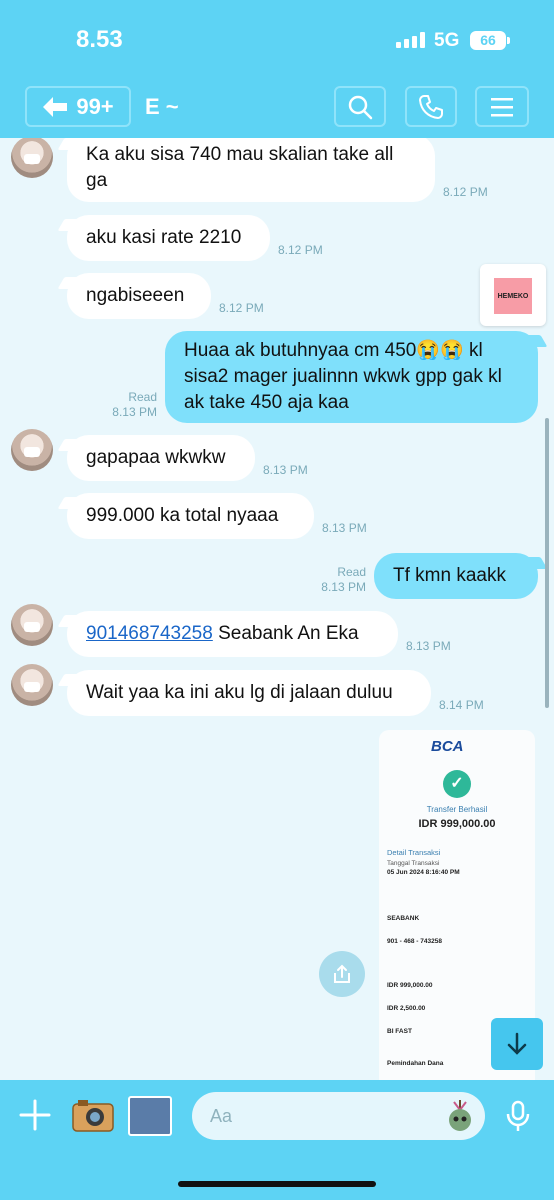 The image size is (554, 1200). What do you see at coordinates (93, 1115) in the screenshot?
I see `camera-icon` at bounding box center [93, 1115].